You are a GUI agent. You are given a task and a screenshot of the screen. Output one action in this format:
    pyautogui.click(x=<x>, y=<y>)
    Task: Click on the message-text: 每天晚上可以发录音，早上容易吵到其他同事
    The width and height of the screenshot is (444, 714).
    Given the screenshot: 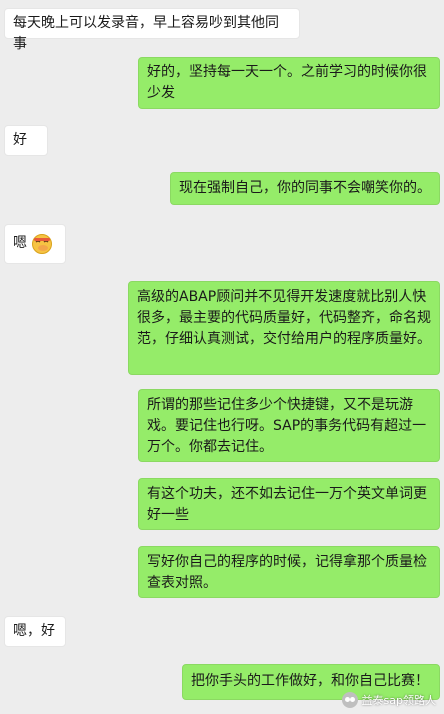 What is the action you would take?
    pyautogui.click(x=146, y=33)
    